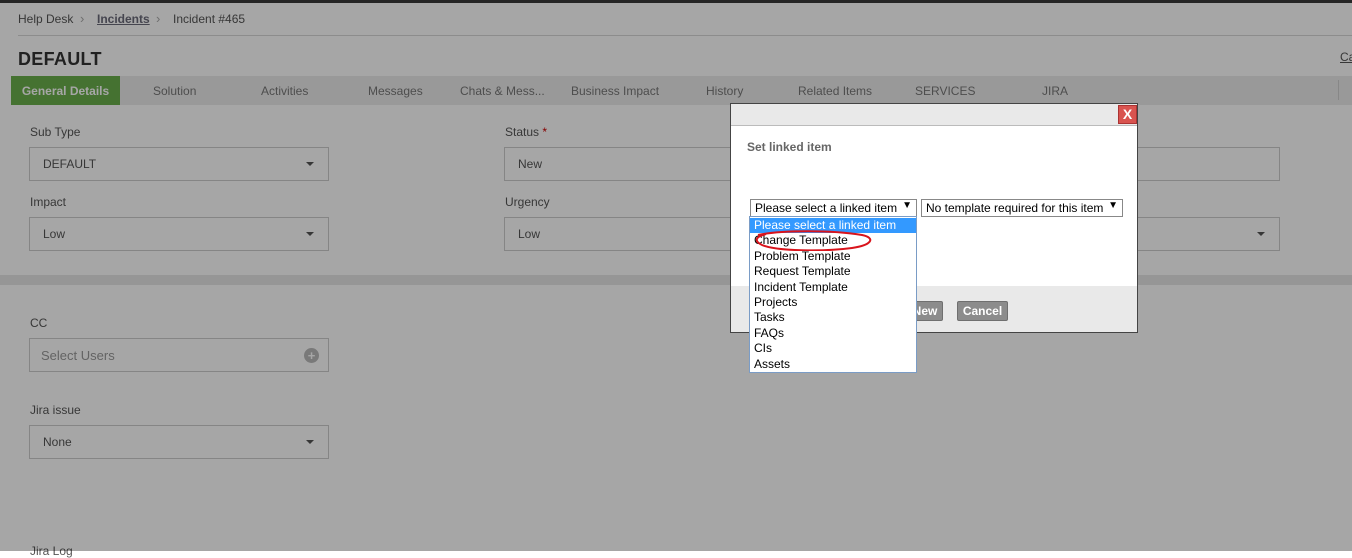  What do you see at coordinates (833, 348) in the screenshot?
I see `option-cis: CIs` at bounding box center [833, 348].